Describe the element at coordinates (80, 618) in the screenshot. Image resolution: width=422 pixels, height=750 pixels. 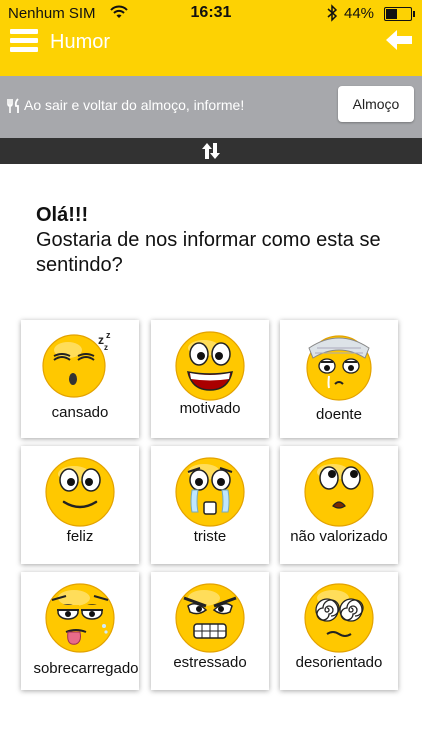
I see `exhausted-face-icon` at that location.